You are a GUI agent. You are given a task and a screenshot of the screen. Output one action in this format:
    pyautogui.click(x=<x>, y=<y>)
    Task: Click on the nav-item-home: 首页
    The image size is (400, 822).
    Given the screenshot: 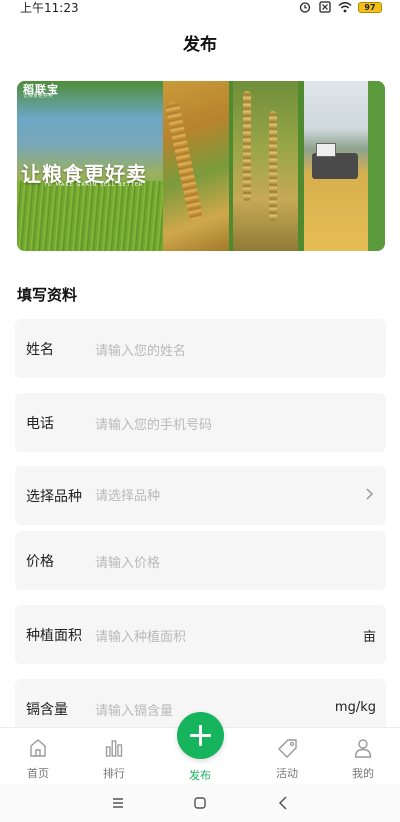 What is the action you would take?
    pyautogui.click(x=38, y=756)
    